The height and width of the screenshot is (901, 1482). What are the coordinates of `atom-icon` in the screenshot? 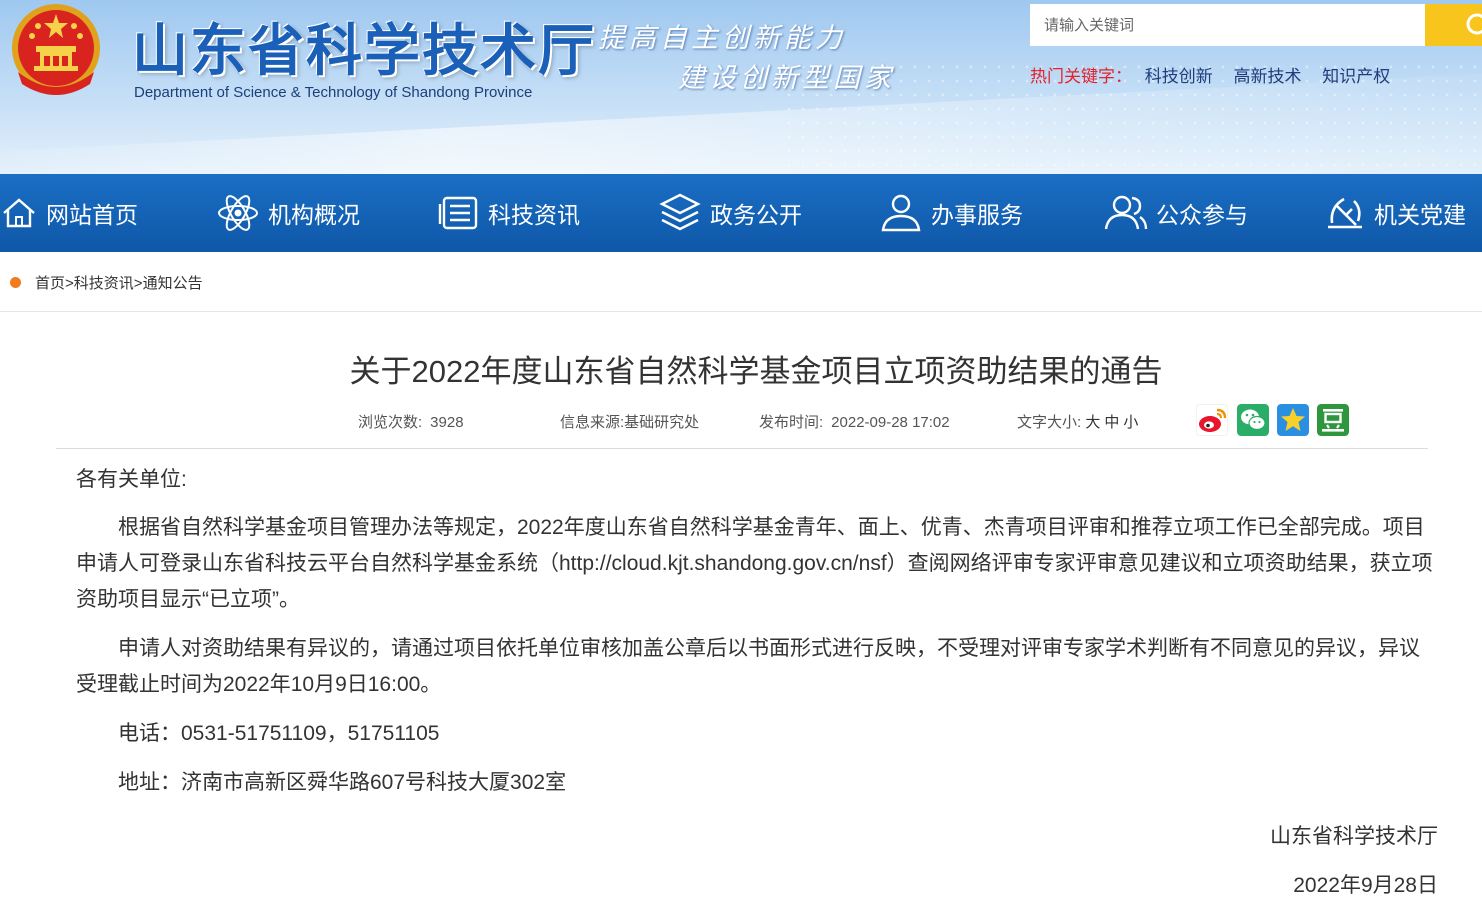 It's located at (238, 213).